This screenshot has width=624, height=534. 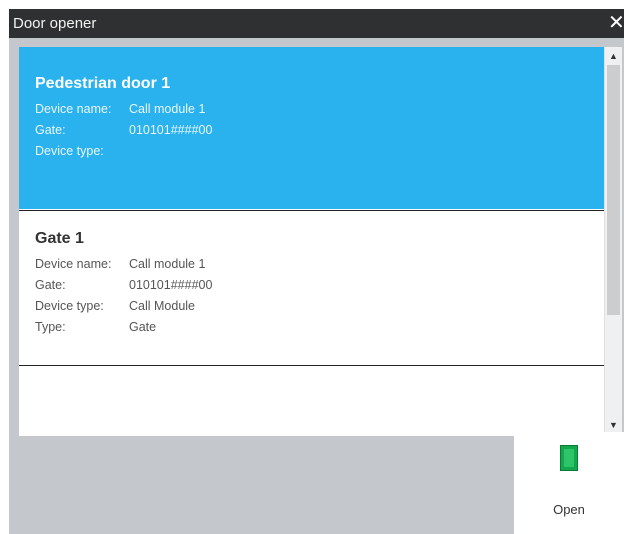 What do you see at coordinates (613, 425) in the screenshot?
I see `scroll-down-icon: ▼` at bounding box center [613, 425].